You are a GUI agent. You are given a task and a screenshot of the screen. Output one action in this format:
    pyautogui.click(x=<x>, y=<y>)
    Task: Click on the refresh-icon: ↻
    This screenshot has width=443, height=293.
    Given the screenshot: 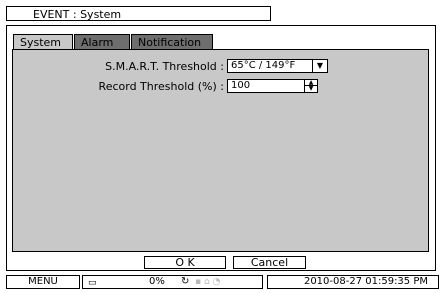 What is the action you would take?
    pyautogui.click(x=185, y=281)
    